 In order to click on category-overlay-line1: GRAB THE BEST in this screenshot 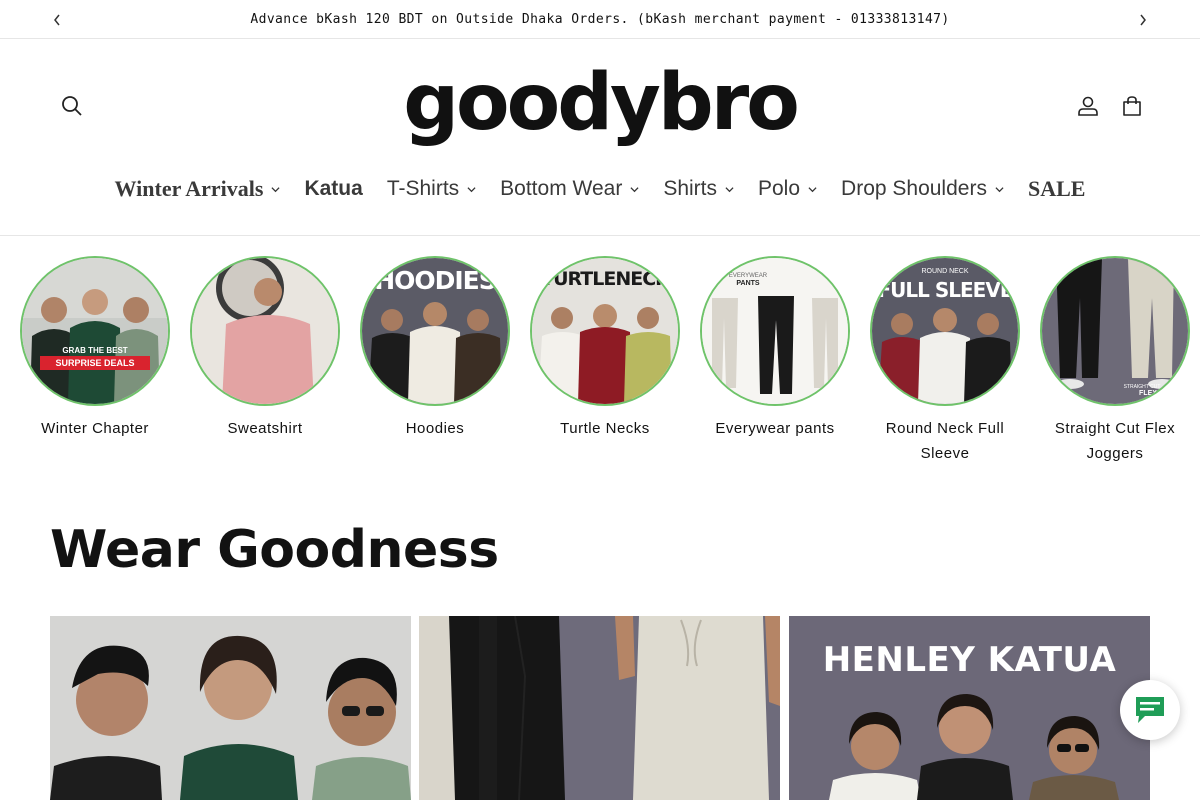, I will do `click(95, 350)`.